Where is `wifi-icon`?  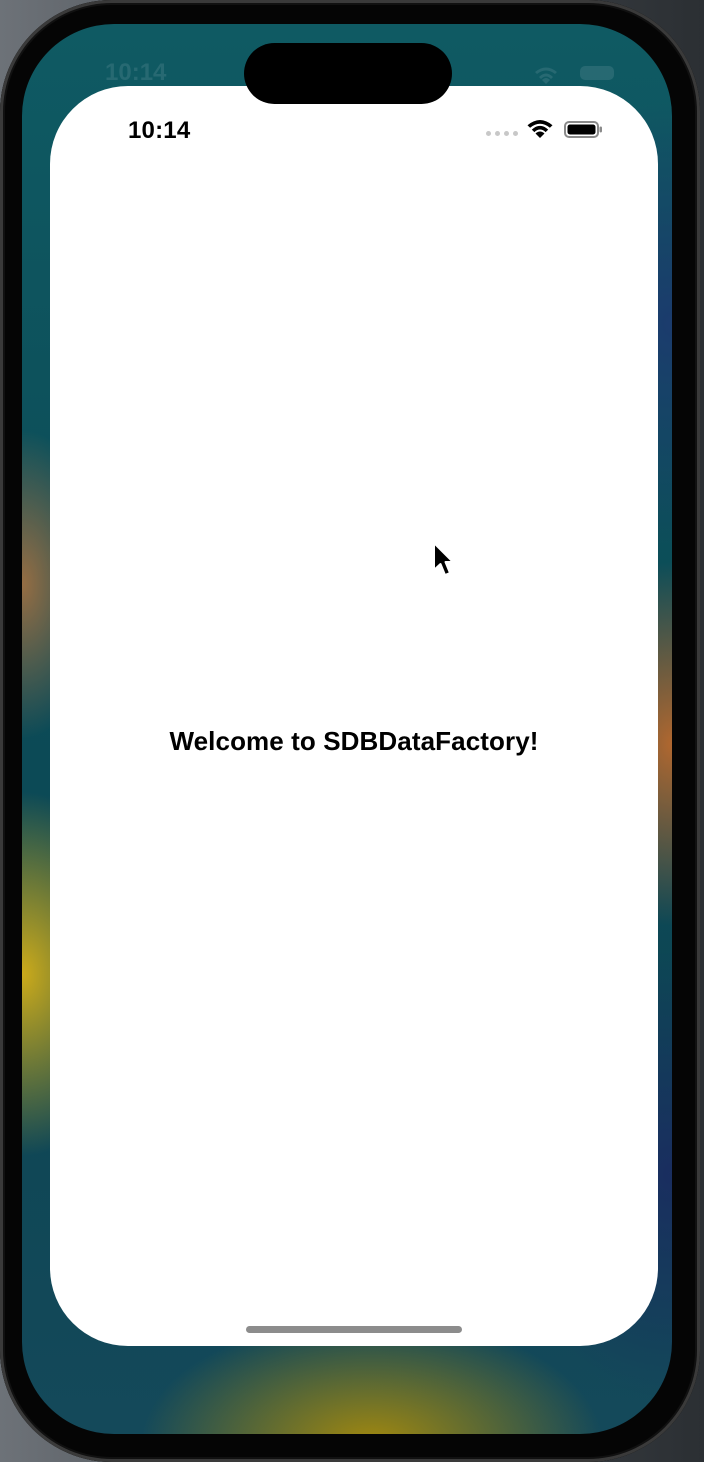 wifi-icon is located at coordinates (540, 128).